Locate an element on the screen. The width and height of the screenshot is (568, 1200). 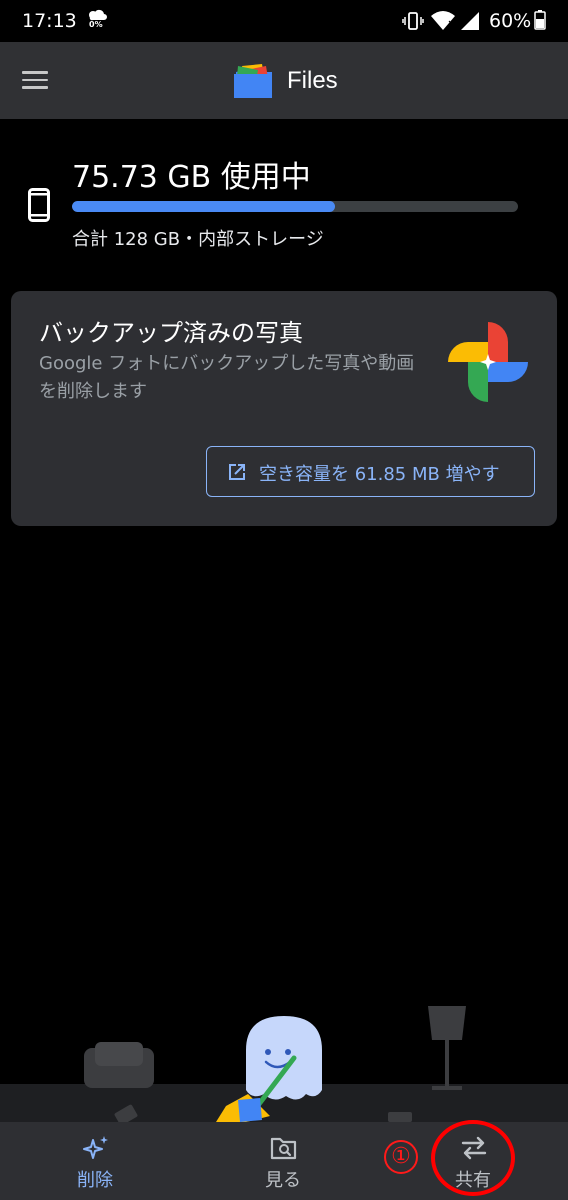
storage-progress-fill is located at coordinates (204, 206).